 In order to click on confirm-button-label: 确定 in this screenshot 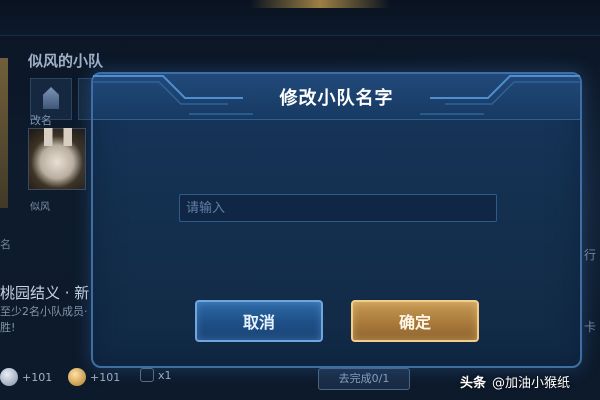, I will do `click(414, 322)`.